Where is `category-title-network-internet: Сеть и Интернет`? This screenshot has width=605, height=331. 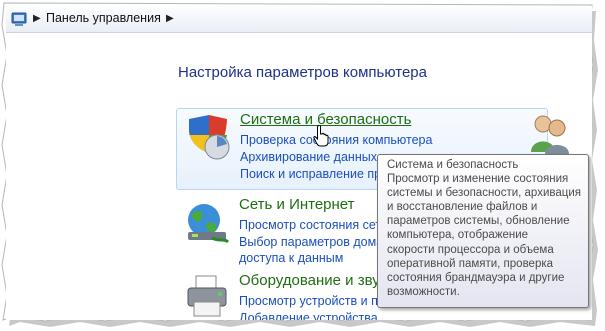
category-title-network-internet: Сеть и Интернет is located at coordinates (297, 204).